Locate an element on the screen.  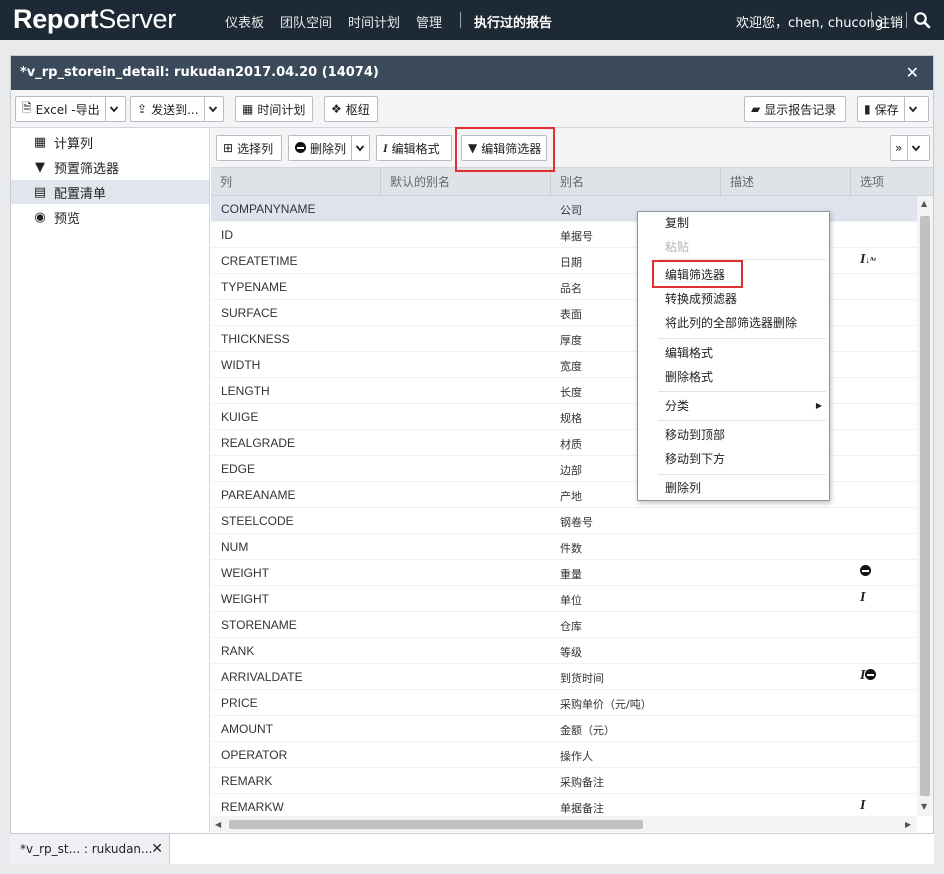
alias-cell: 厚度 is located at coordinates (571, 340).